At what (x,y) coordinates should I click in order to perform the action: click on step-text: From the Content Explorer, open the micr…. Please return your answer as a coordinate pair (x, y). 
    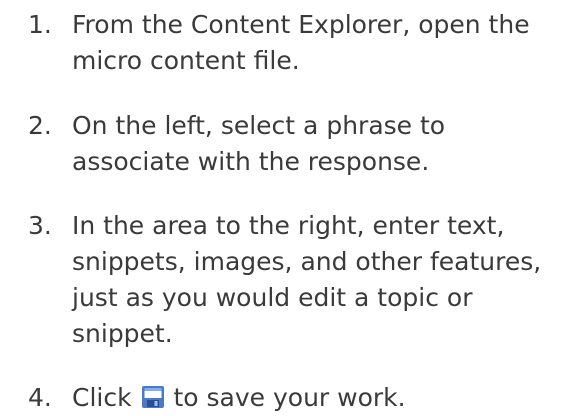
    Looking at the image, I should click on (301, 42).